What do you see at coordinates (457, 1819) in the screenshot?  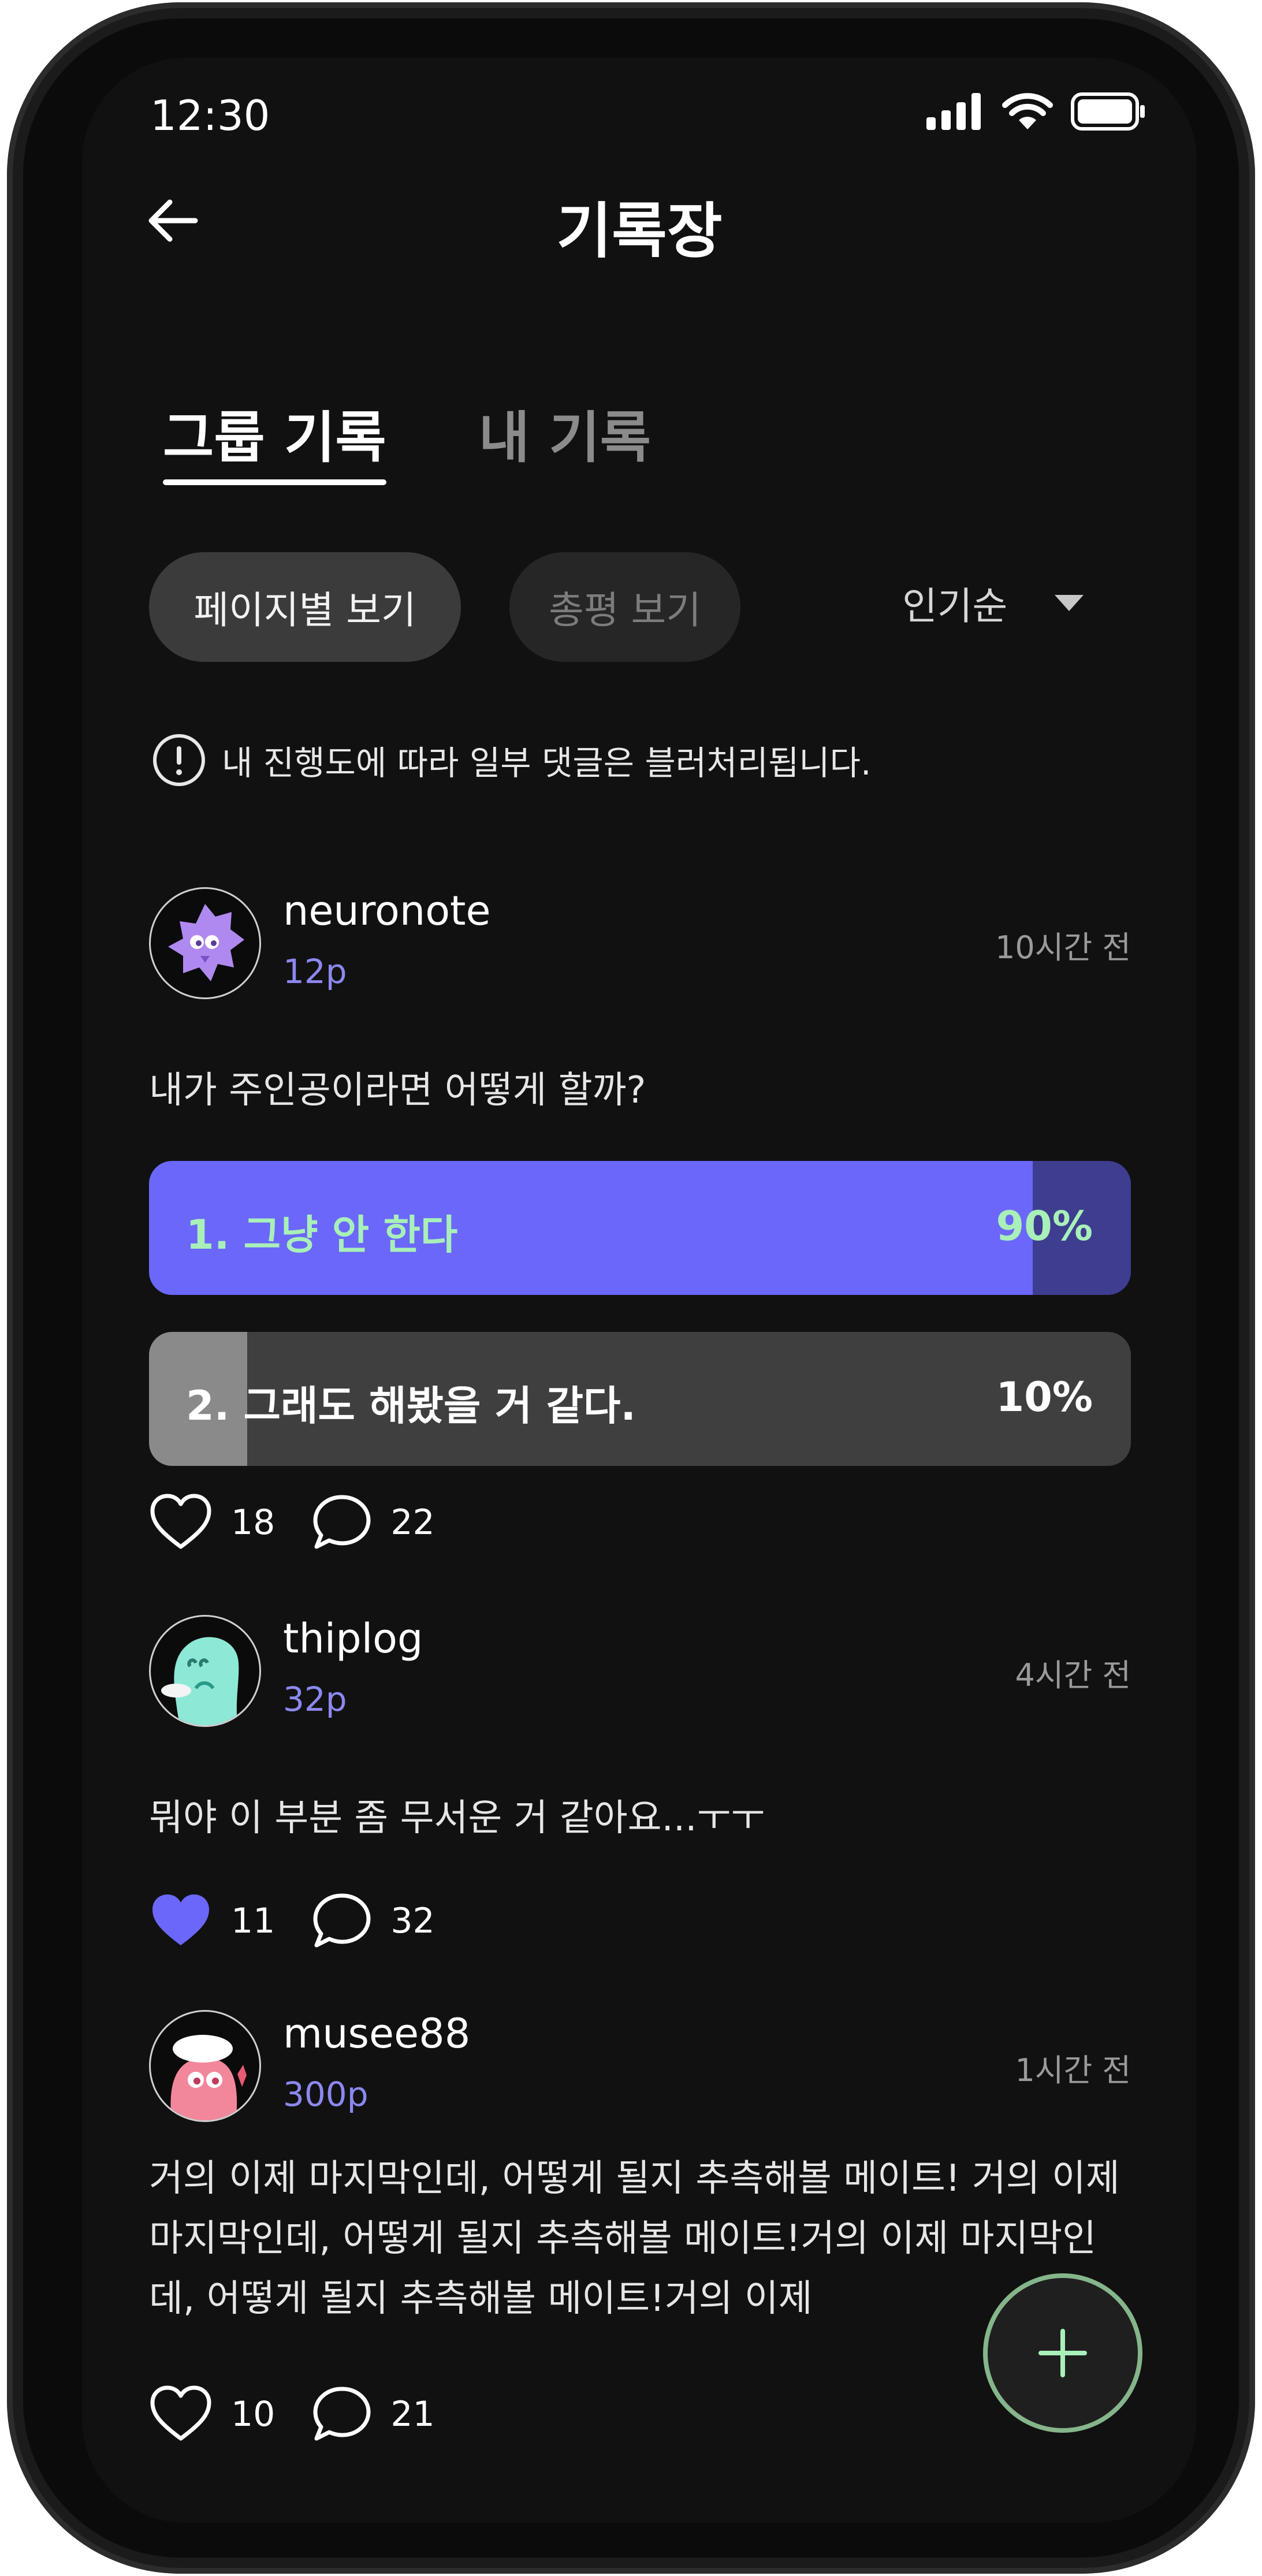 I see `post-text: 뭐야 이 부분 좀 무서운 거 같아요...ㅜㅜ` at bounding box center [457, 1819].